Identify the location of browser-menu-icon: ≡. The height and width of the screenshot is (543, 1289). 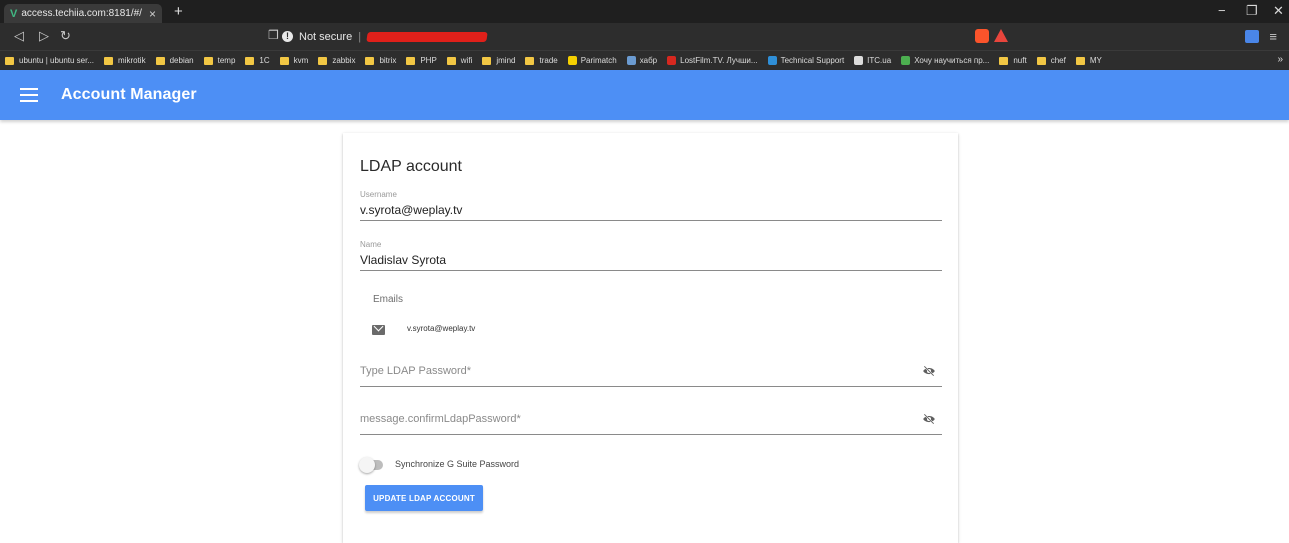
(1273, 36).